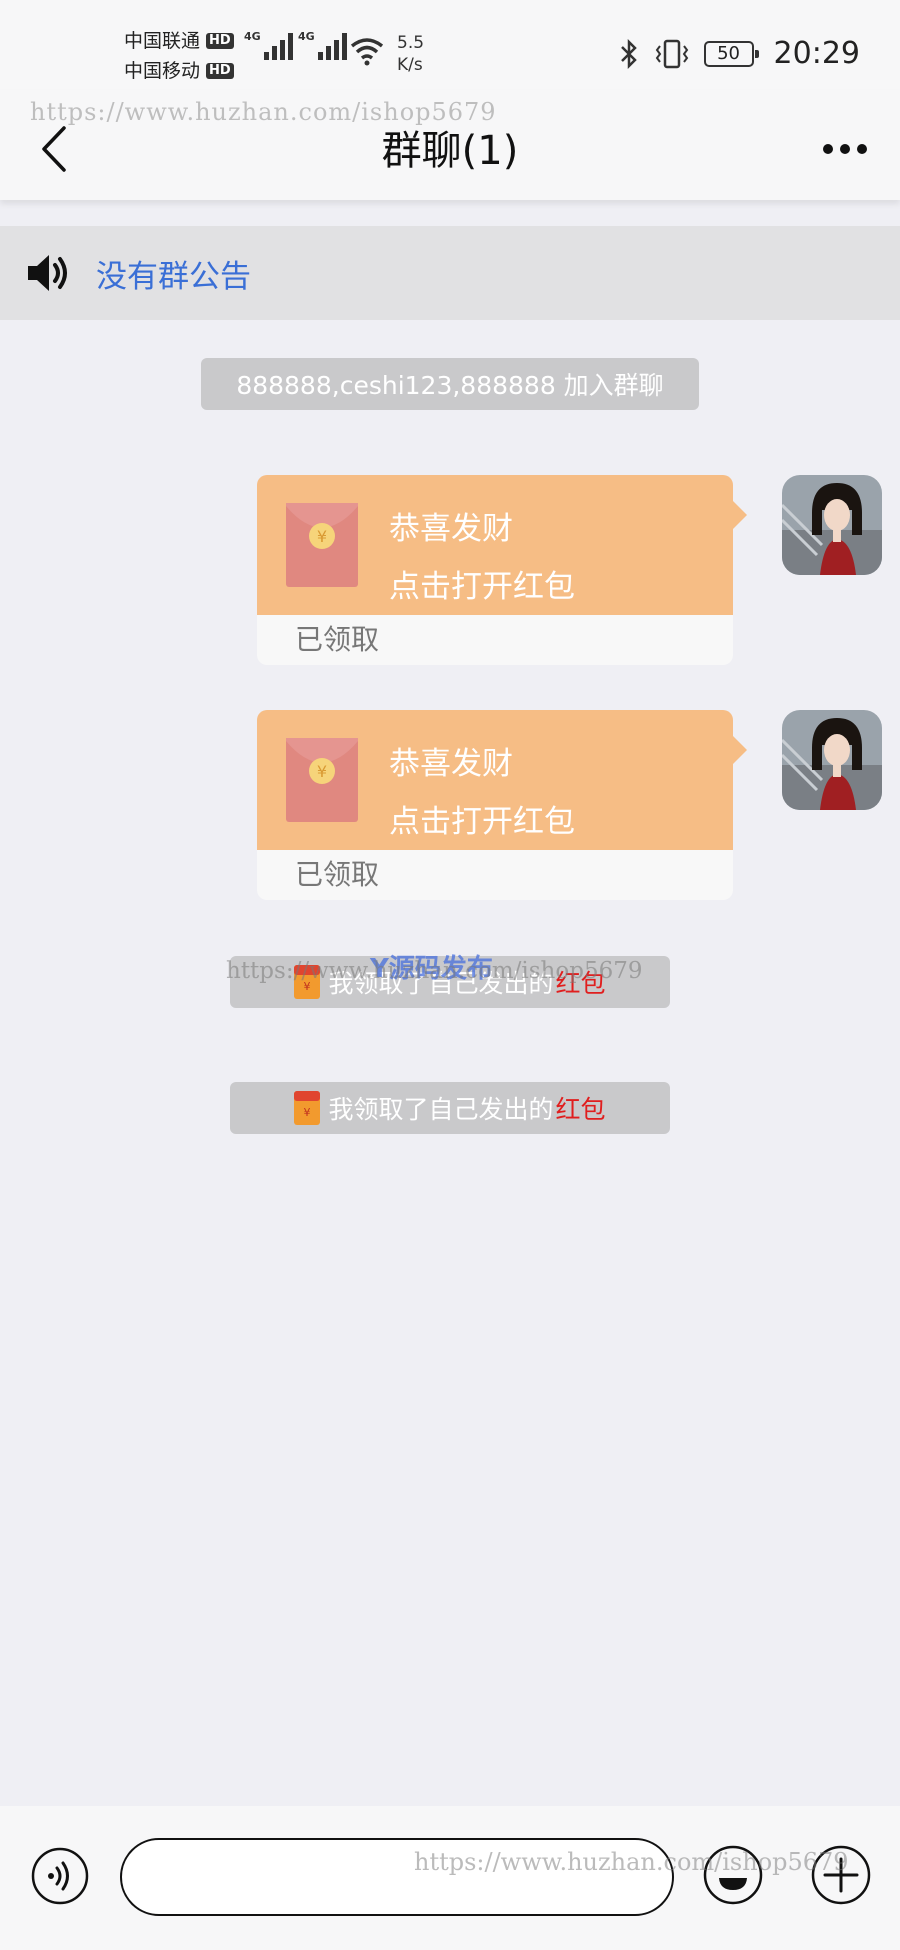  What do you see at coordinates (367, 52) in the screenshot?
I see `wifi-icon` at bounding box center [367, 52].